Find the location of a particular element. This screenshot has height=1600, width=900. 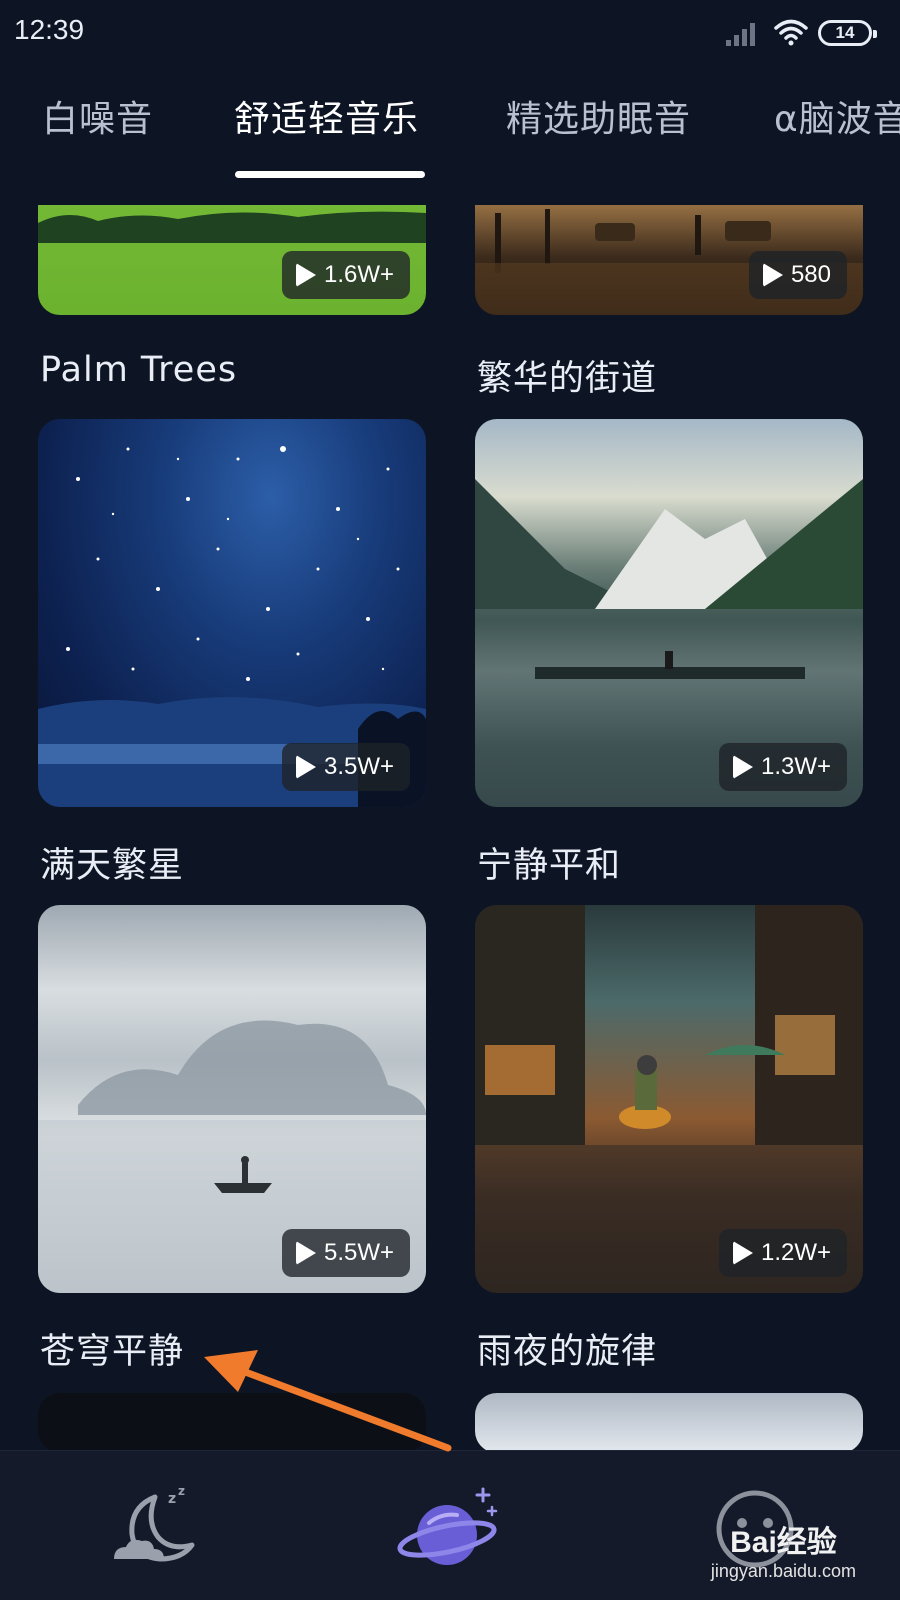

card-starry-sky: 3.5W+ 满天繁星 is located at coordinates (232, 652).